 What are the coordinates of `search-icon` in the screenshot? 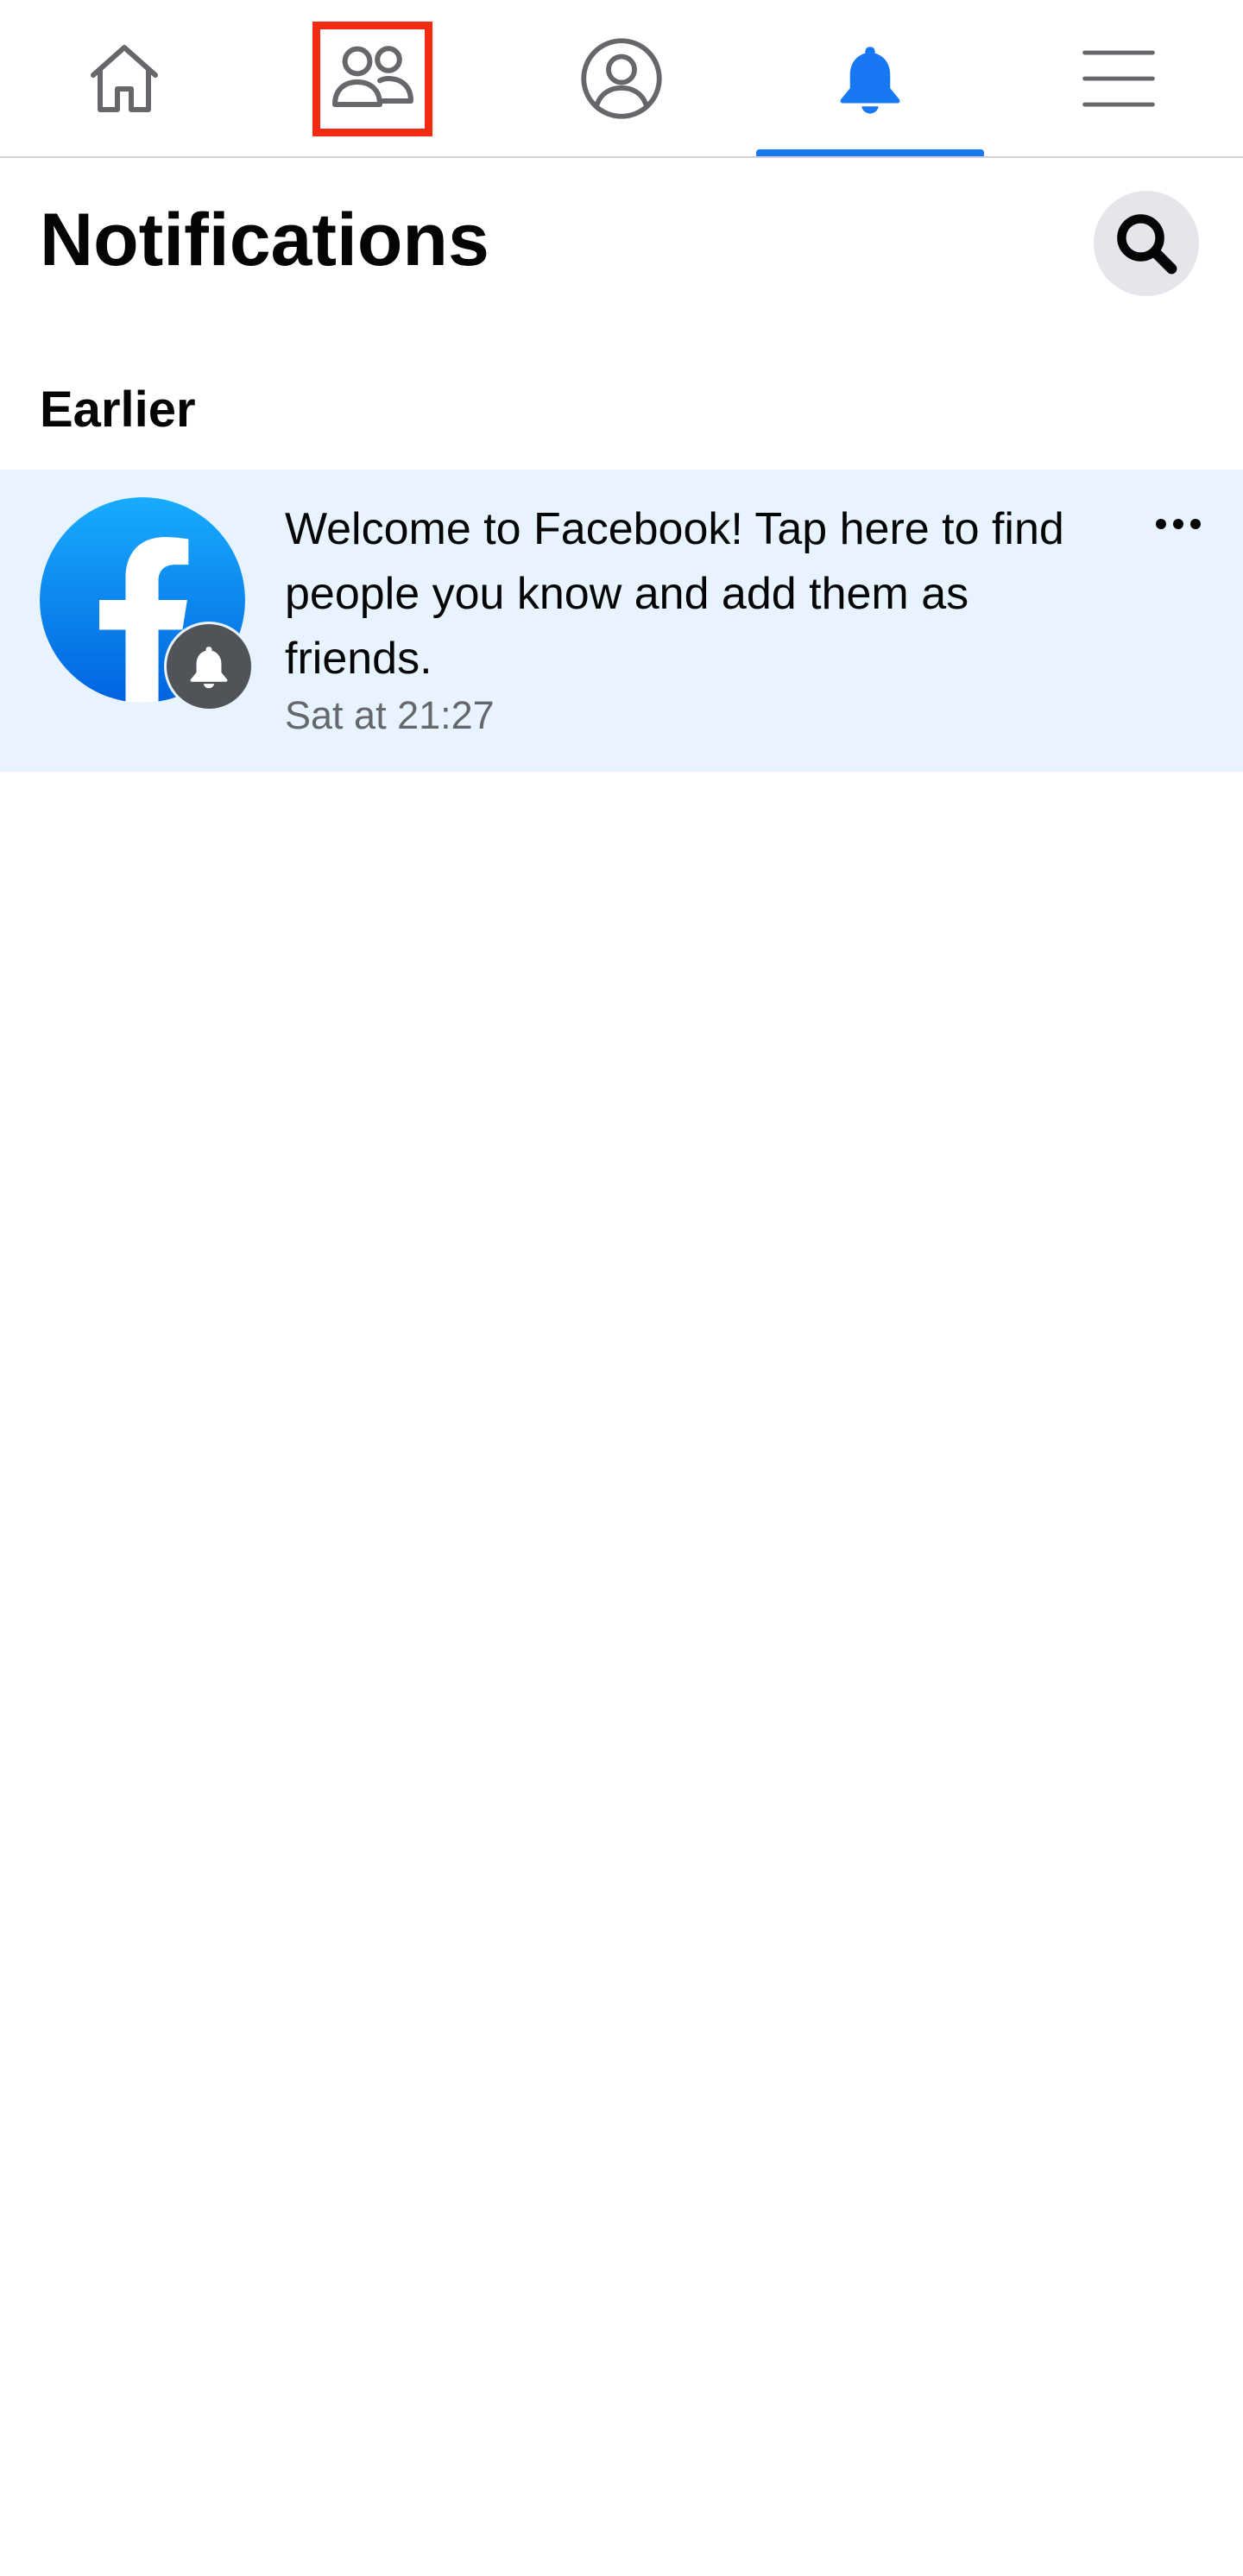 It's located at (1147, 244).